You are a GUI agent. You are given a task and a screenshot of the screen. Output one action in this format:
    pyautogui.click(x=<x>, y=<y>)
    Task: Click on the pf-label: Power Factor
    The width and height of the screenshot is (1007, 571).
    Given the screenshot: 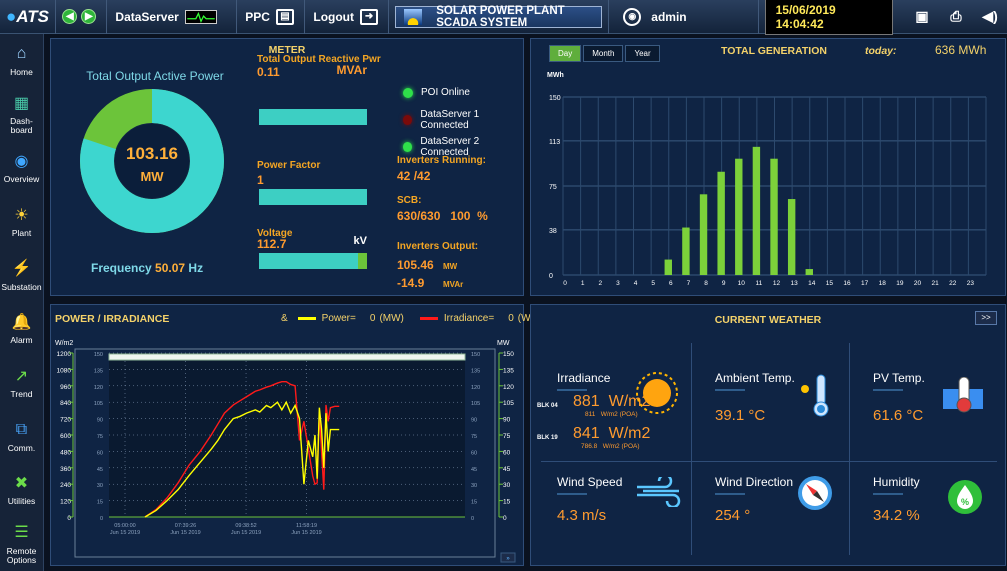 What is the action you would take?
    pyautogui.click(x=289, y=165)
    